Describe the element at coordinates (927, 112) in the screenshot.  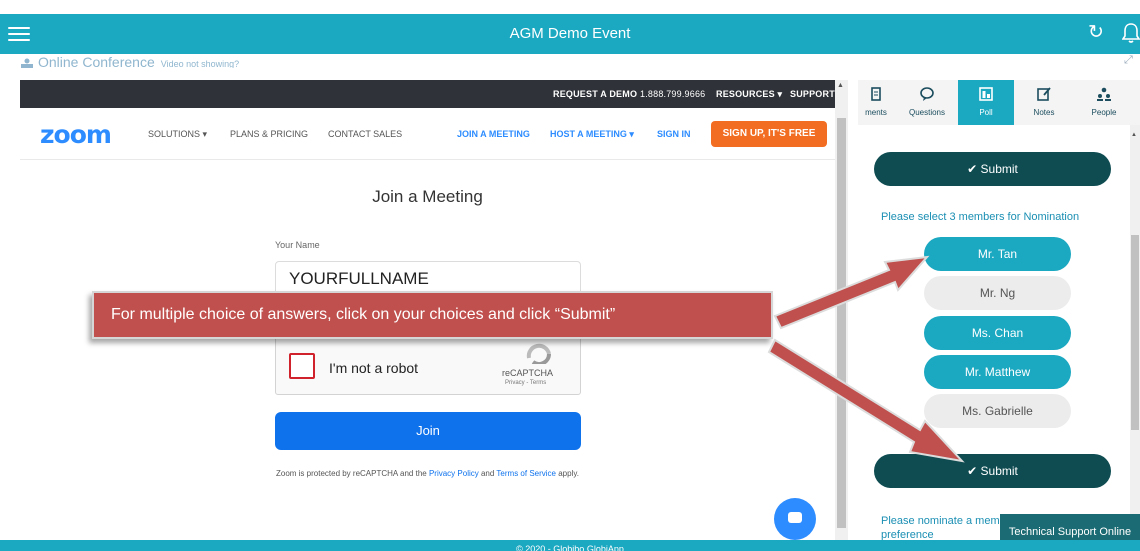
I see `tab-label: Questions` at that location.